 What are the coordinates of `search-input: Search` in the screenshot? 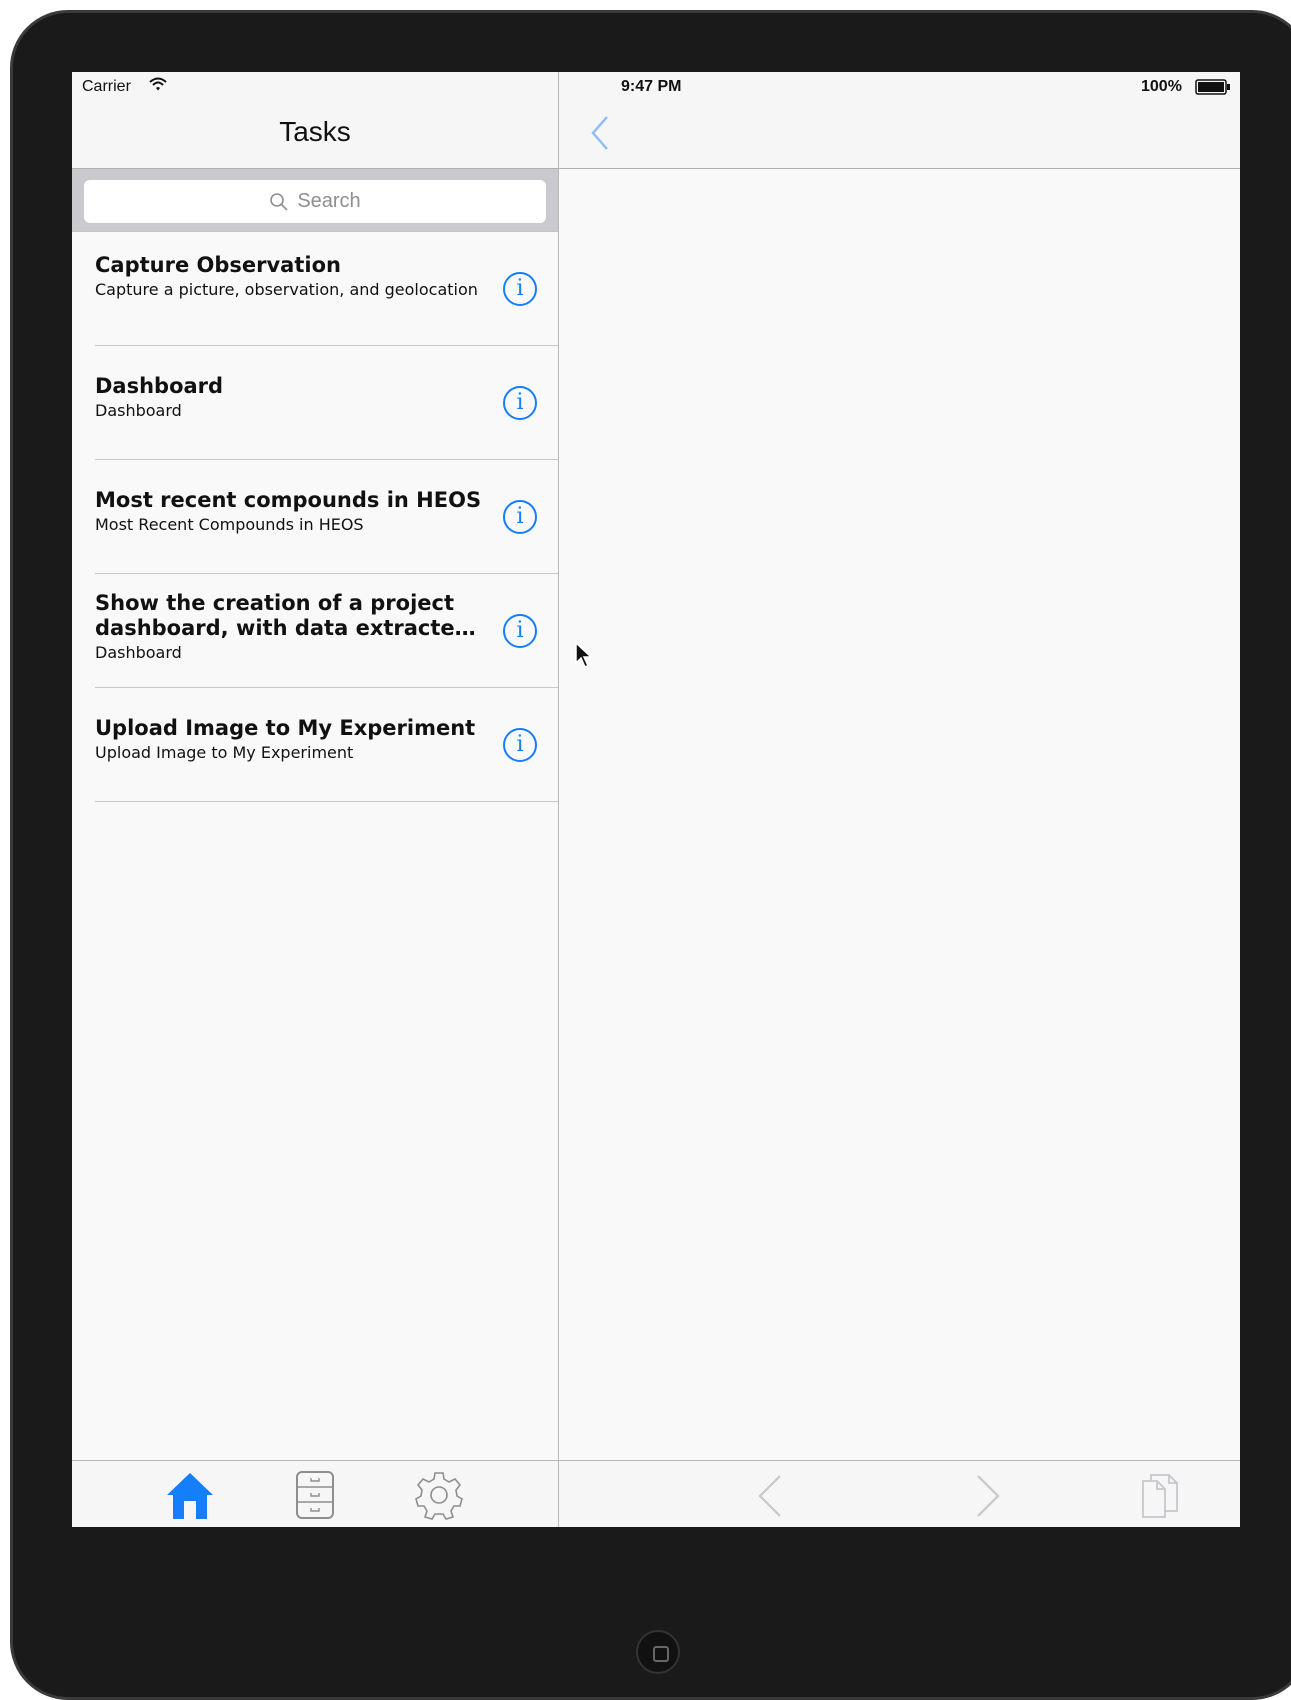 It's located at (315, 201).